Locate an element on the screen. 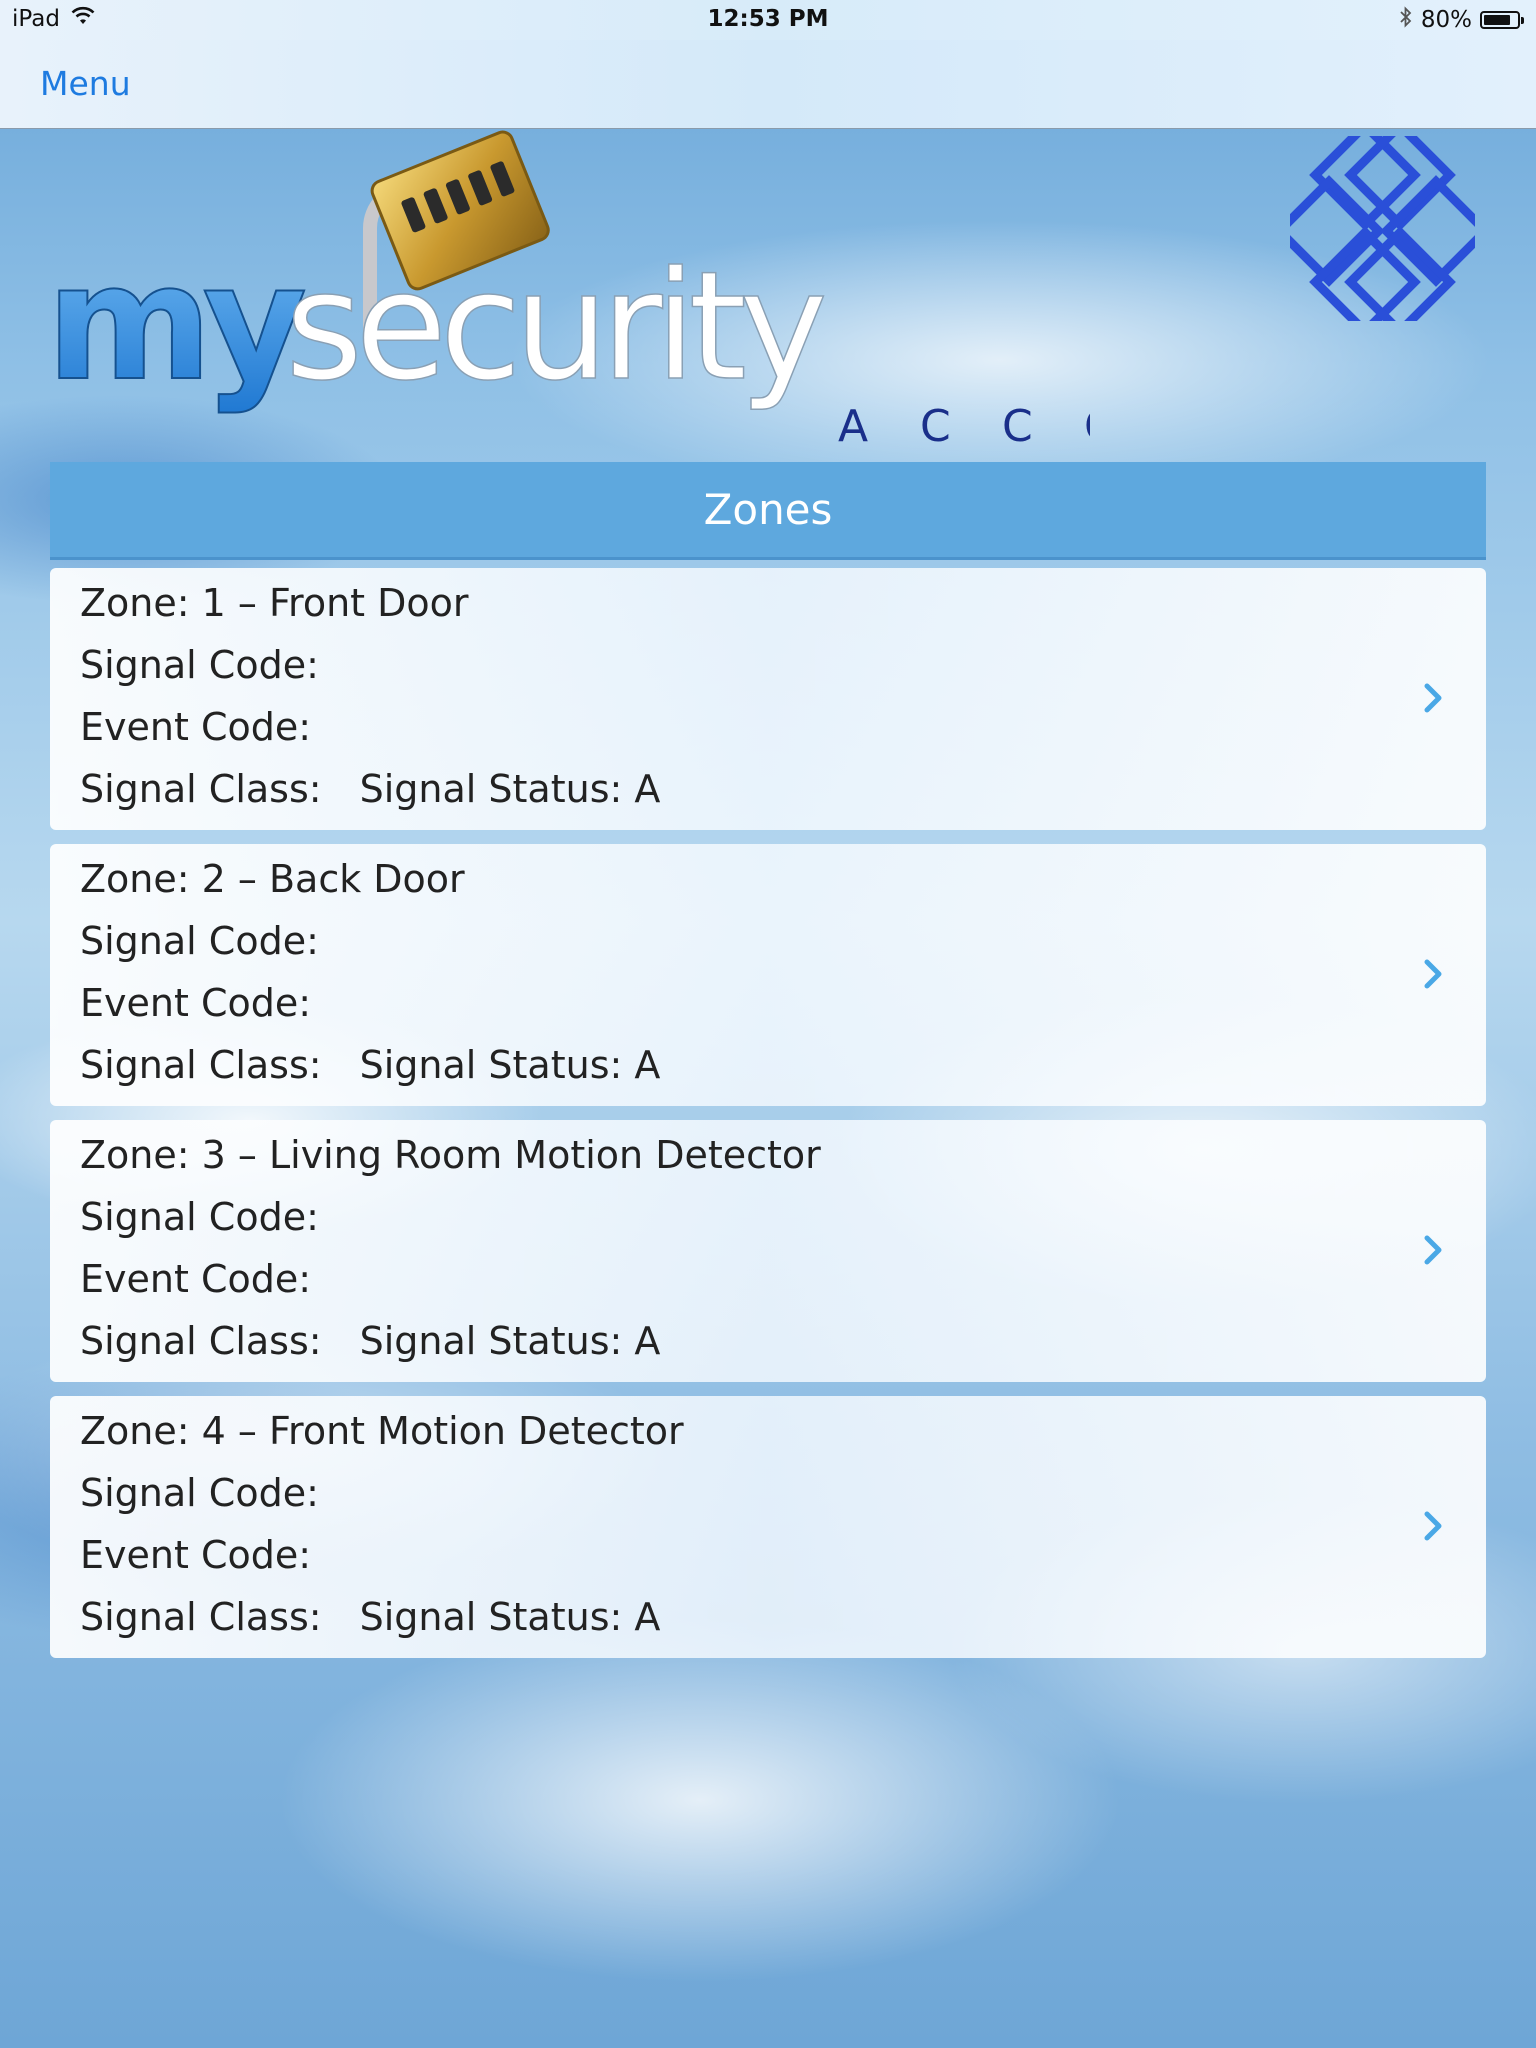  logo-word-account: ACCOUNT is located at coordinates (964, 426).